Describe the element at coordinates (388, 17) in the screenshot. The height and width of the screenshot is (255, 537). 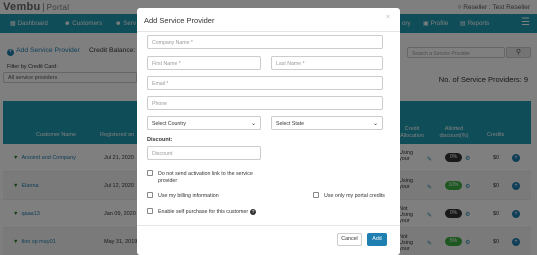
I see `close-icon: ×` at that location.